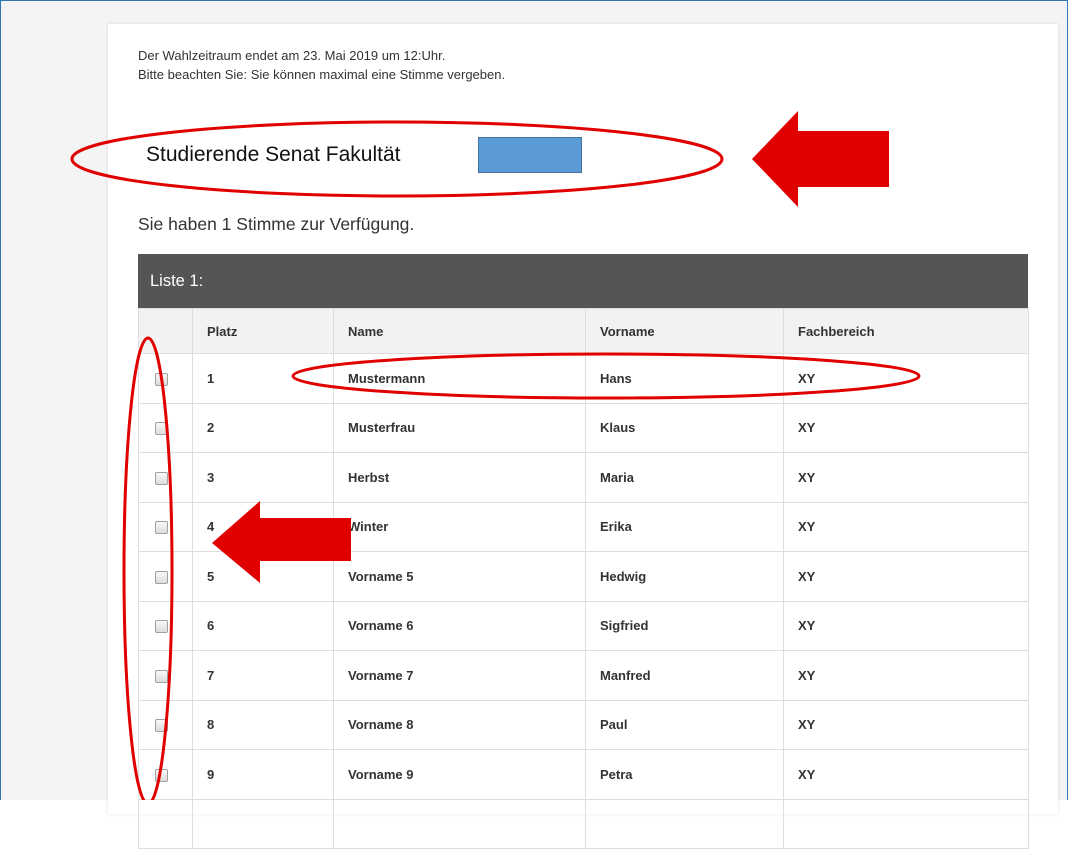  Describe the element at coordinates (459, 724) in the screenshot. I see `cell-name: Vorname 8` at that location.